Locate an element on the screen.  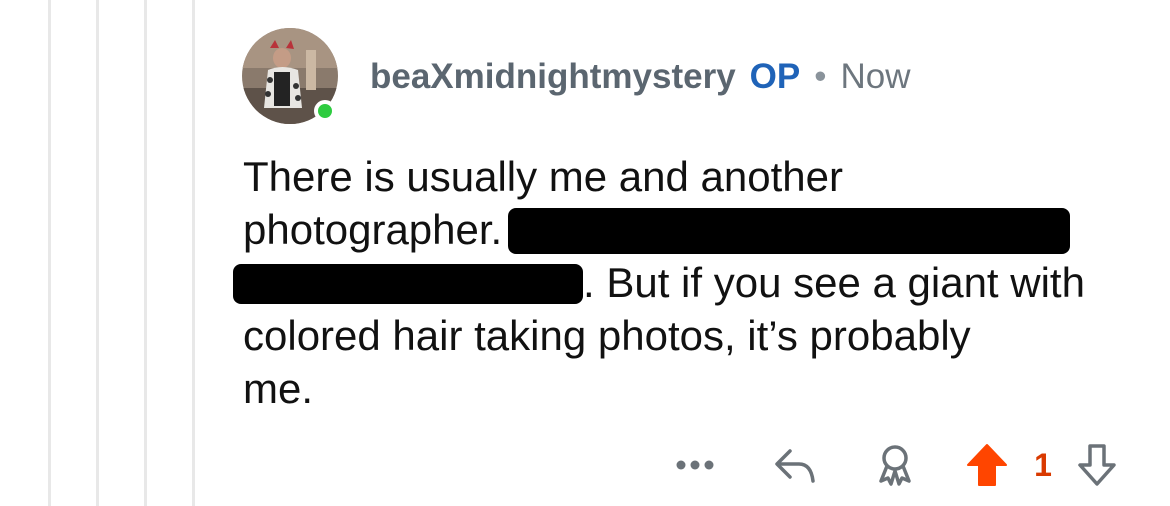
comment-line: me. is located at coordinates (278, 388).